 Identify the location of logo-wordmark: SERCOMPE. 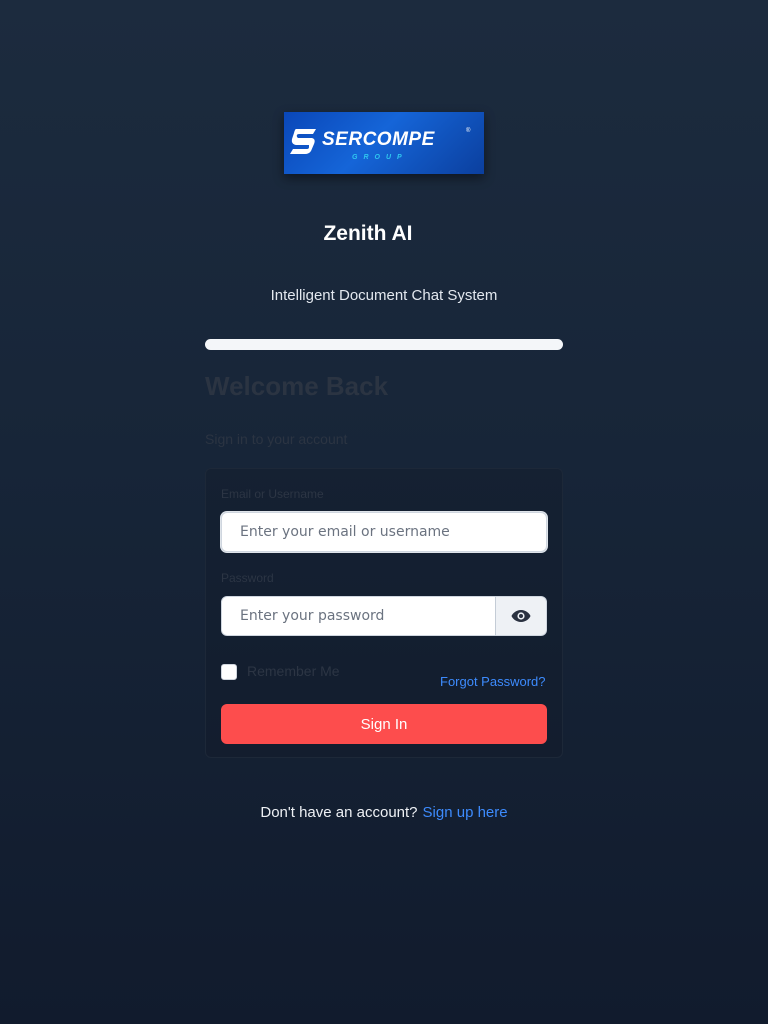
(378, 139).